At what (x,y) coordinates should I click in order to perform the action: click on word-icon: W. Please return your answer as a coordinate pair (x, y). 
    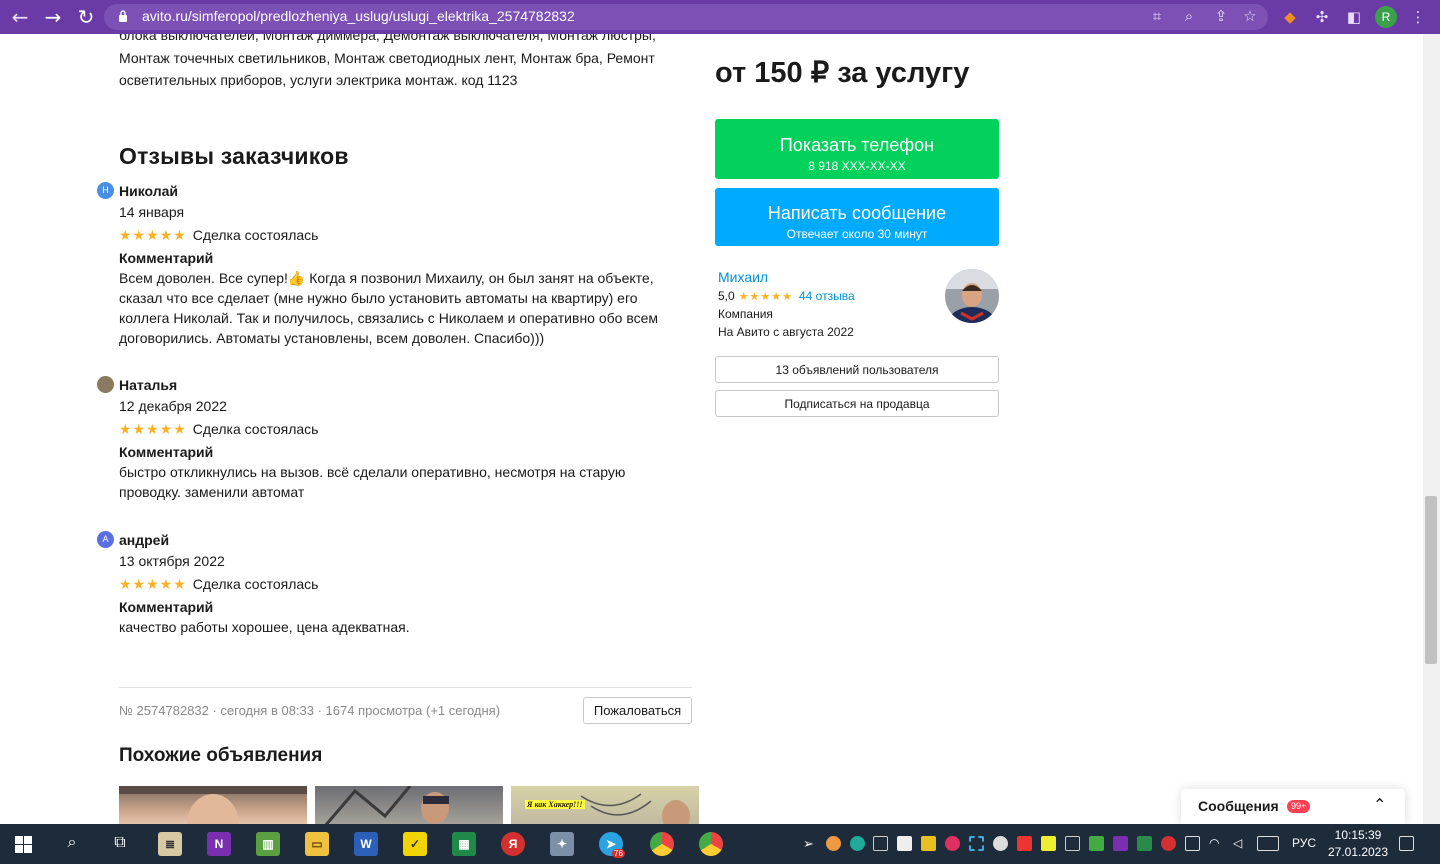
    Looking at the image, I should click on (366, 844).